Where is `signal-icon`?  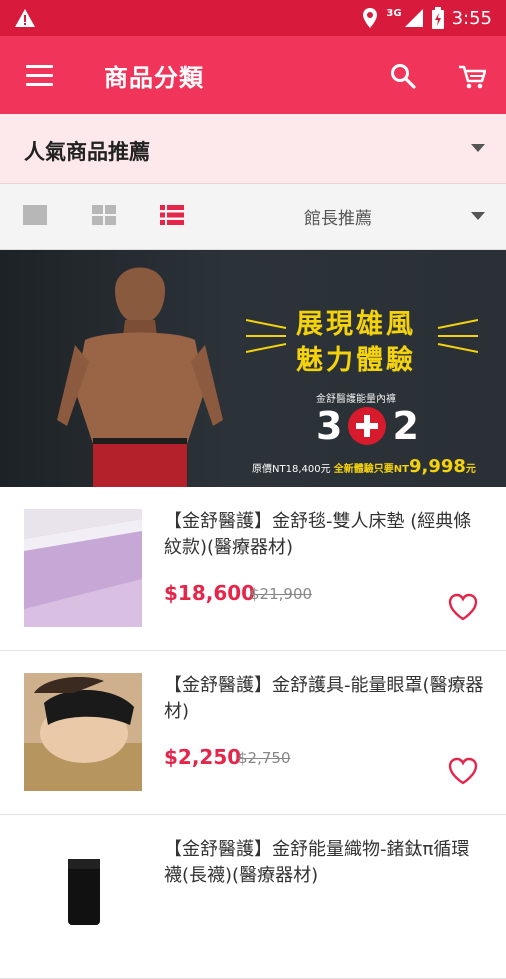
signal-icon is located at coordinates (413, 18).